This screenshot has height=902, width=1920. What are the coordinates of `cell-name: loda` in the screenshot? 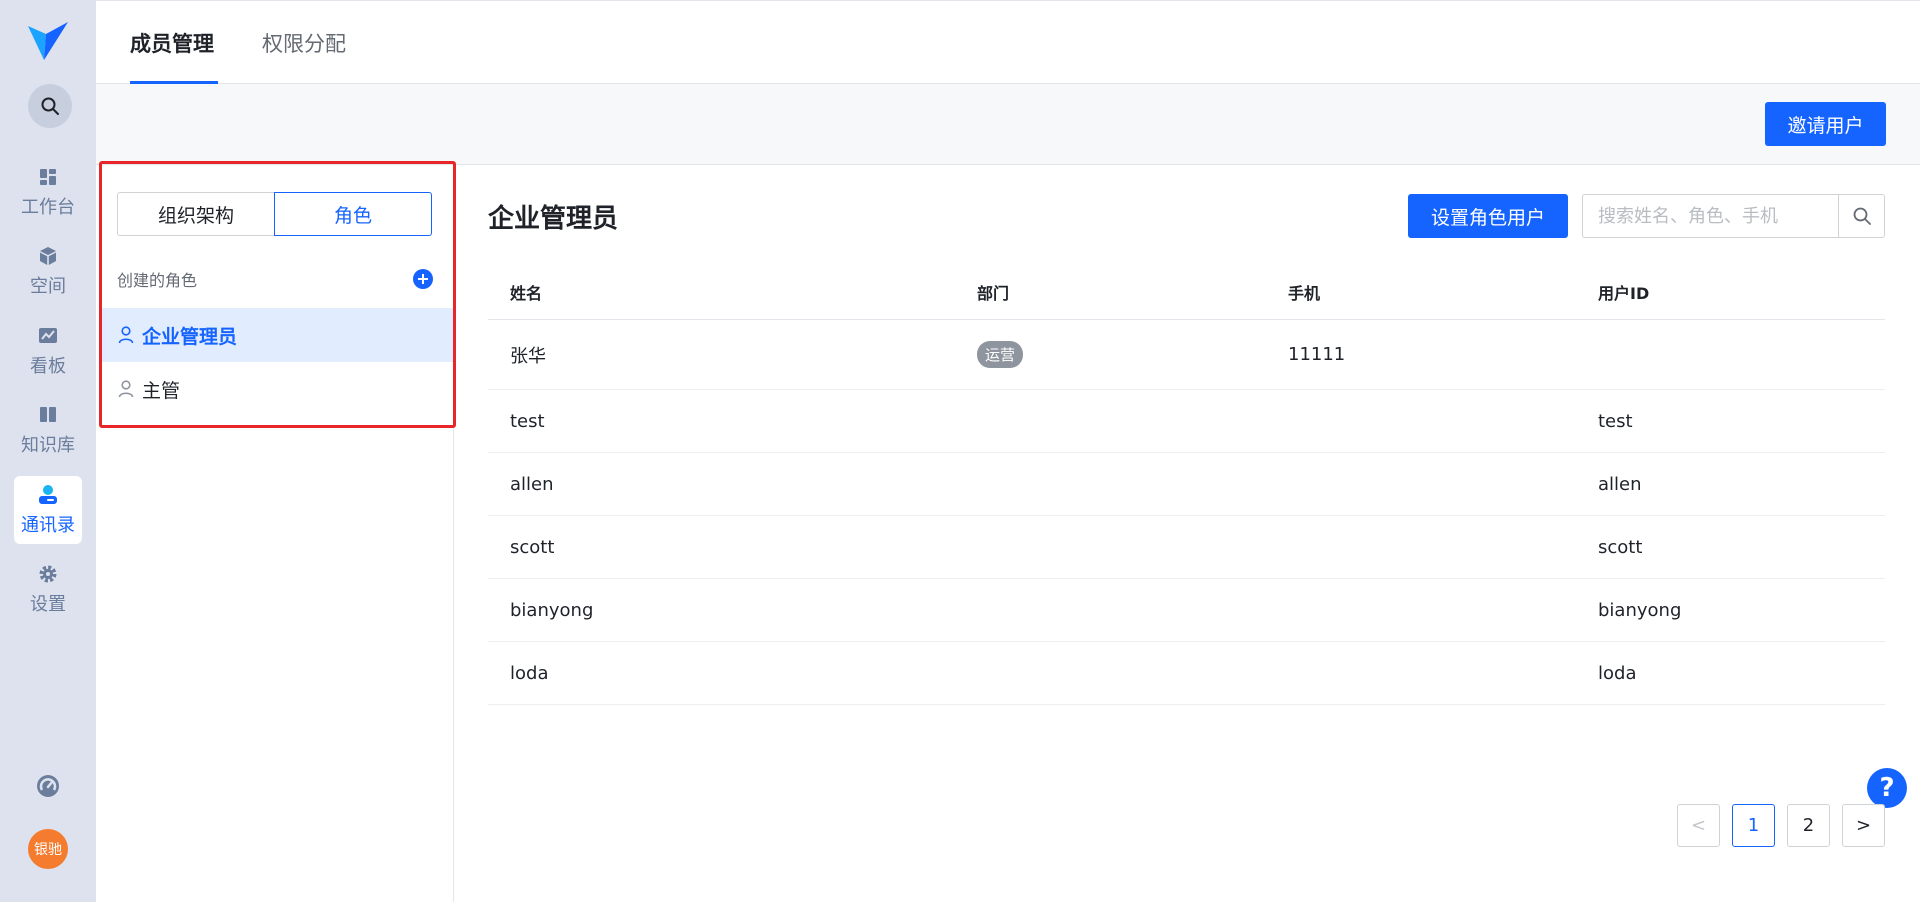 It's located at (529, 673).